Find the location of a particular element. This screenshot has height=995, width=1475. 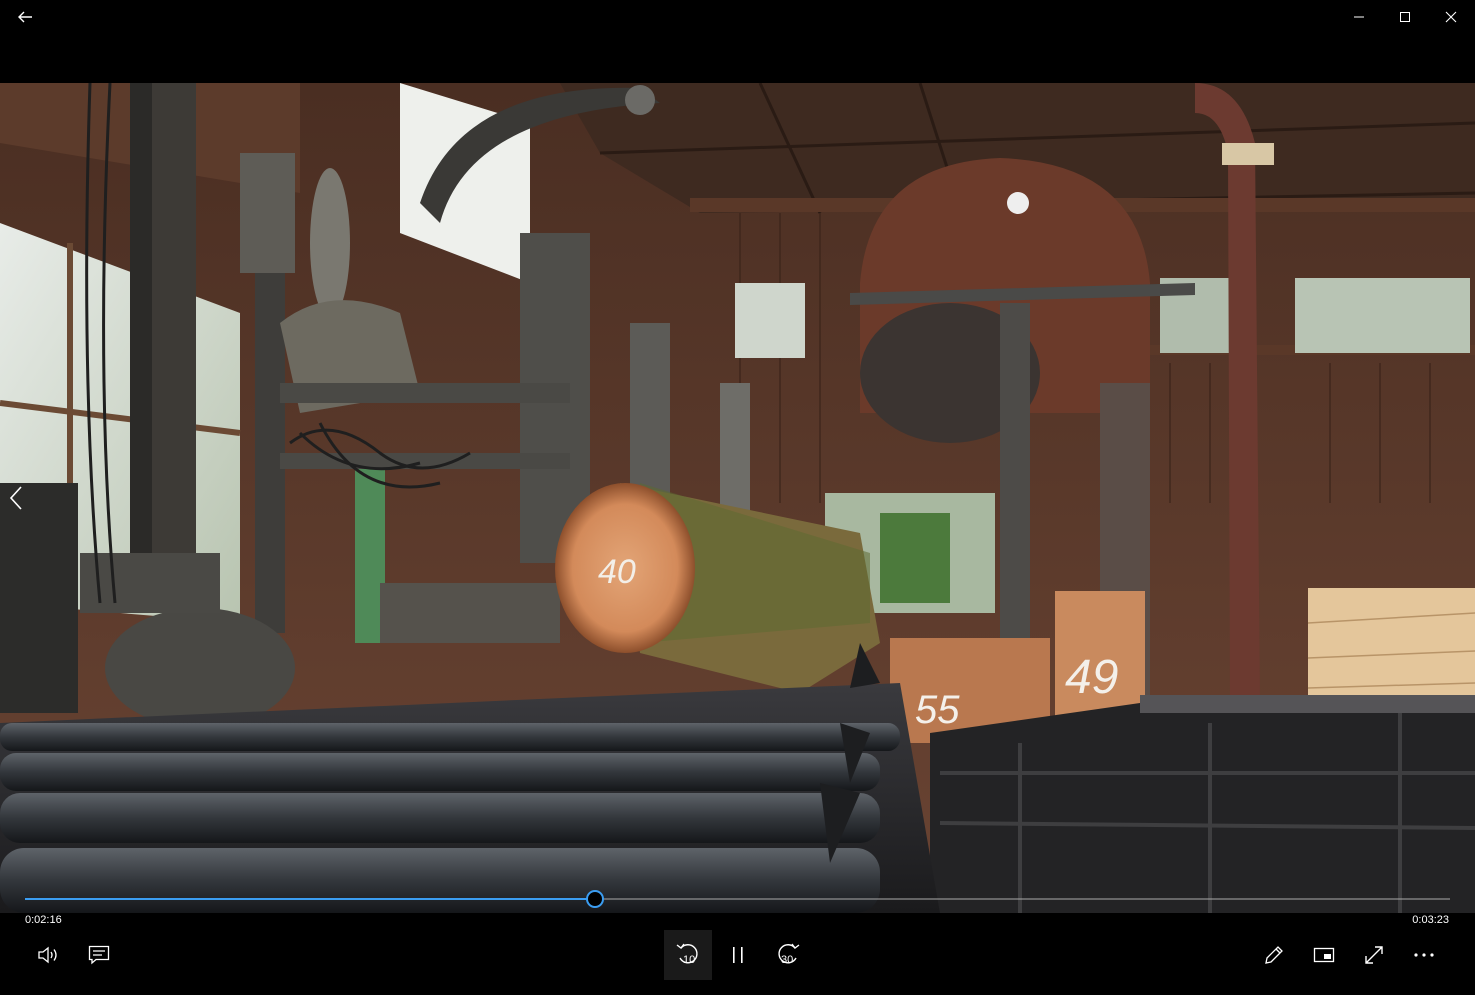

previous-item-button is located at coordinates (16, 498).